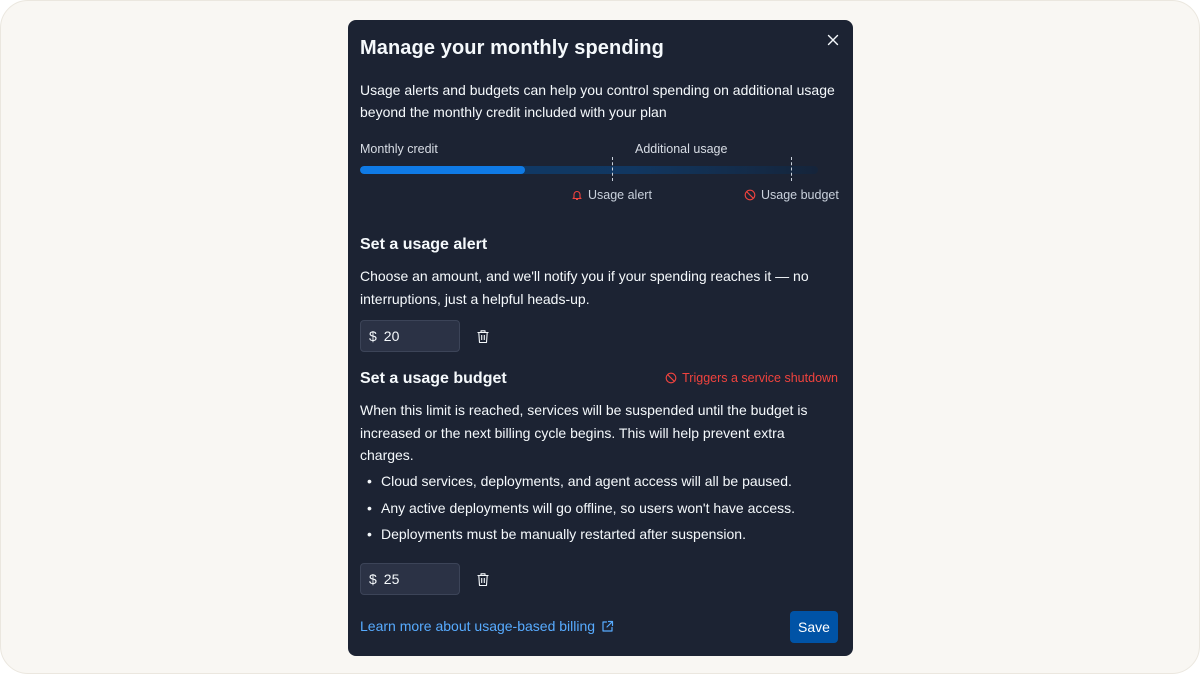 The height and width of the screenshot is (674, 1200). What do you see at coordinates (424, 244) in the screenshot?
I see `usage-alert-heading: Set a usage alert` at bounding box center [424, 244].